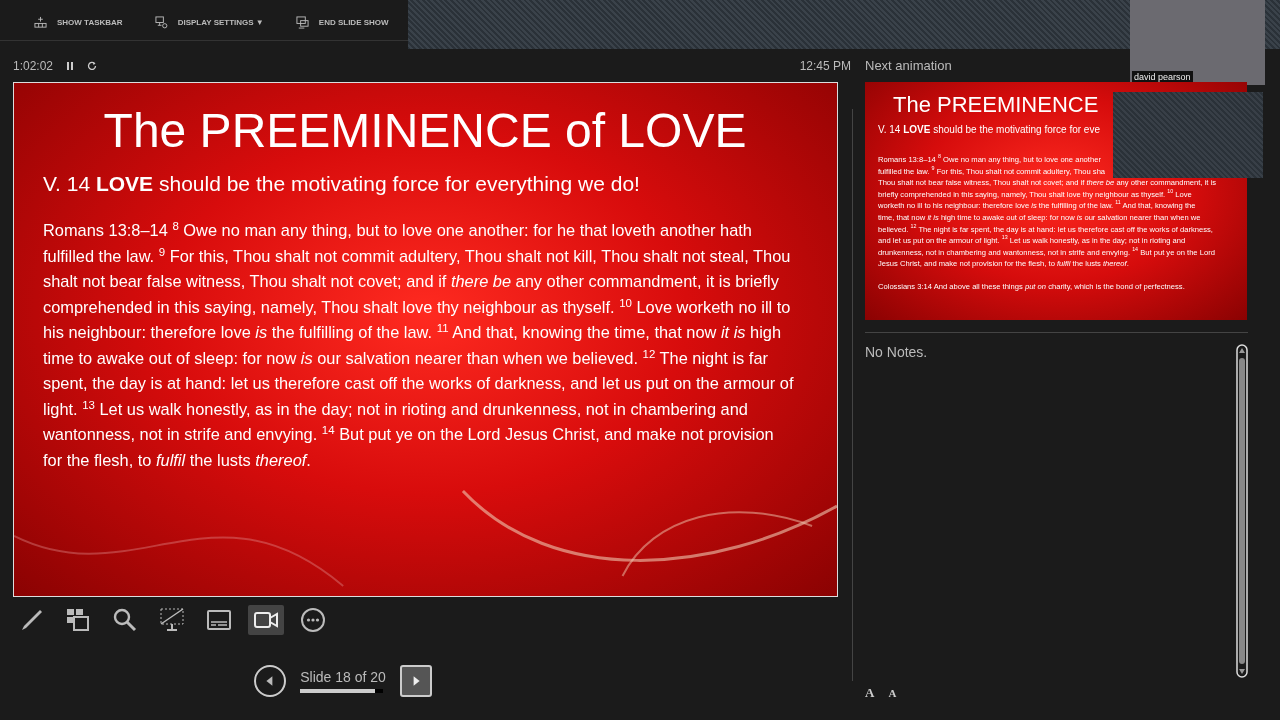 This screenshot has width=1280, height=720. Describe the element at coordinates (425, 130) in the screenshot. I see `slide-title: The PREEMINENCE of LOVE` at that location.